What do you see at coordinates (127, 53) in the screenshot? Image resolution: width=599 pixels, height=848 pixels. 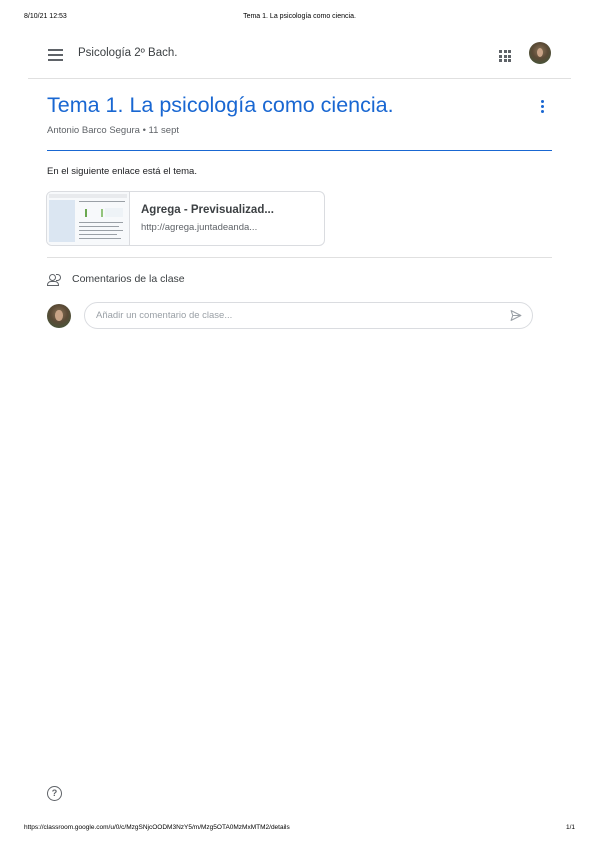 I see `course-title: Psicología 2º Bach.` at bounding box center [127, 53].